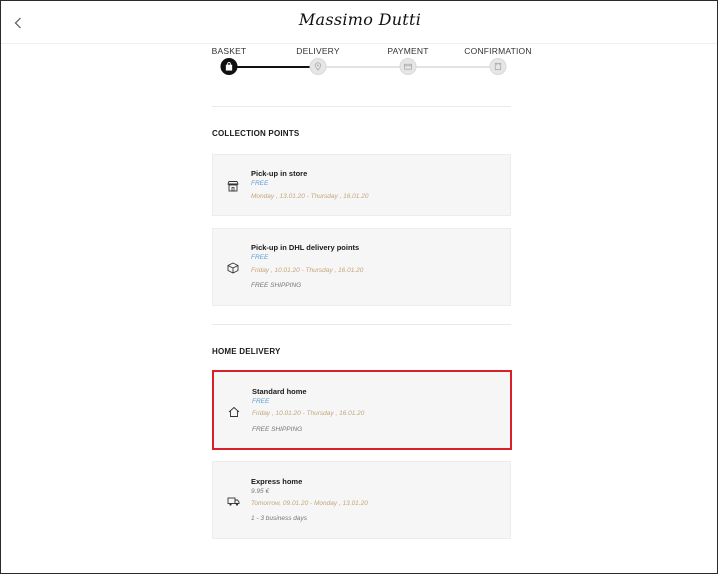  What do you see at coordinates (408, 51) in the screenshot?
I see `step-label-payment: PAYMENT` at bounding box center [408, 51].